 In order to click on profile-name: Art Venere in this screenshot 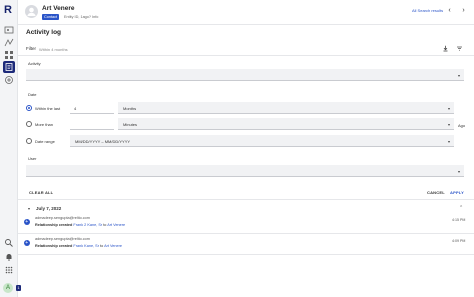, I will do `click(58, 8)`.